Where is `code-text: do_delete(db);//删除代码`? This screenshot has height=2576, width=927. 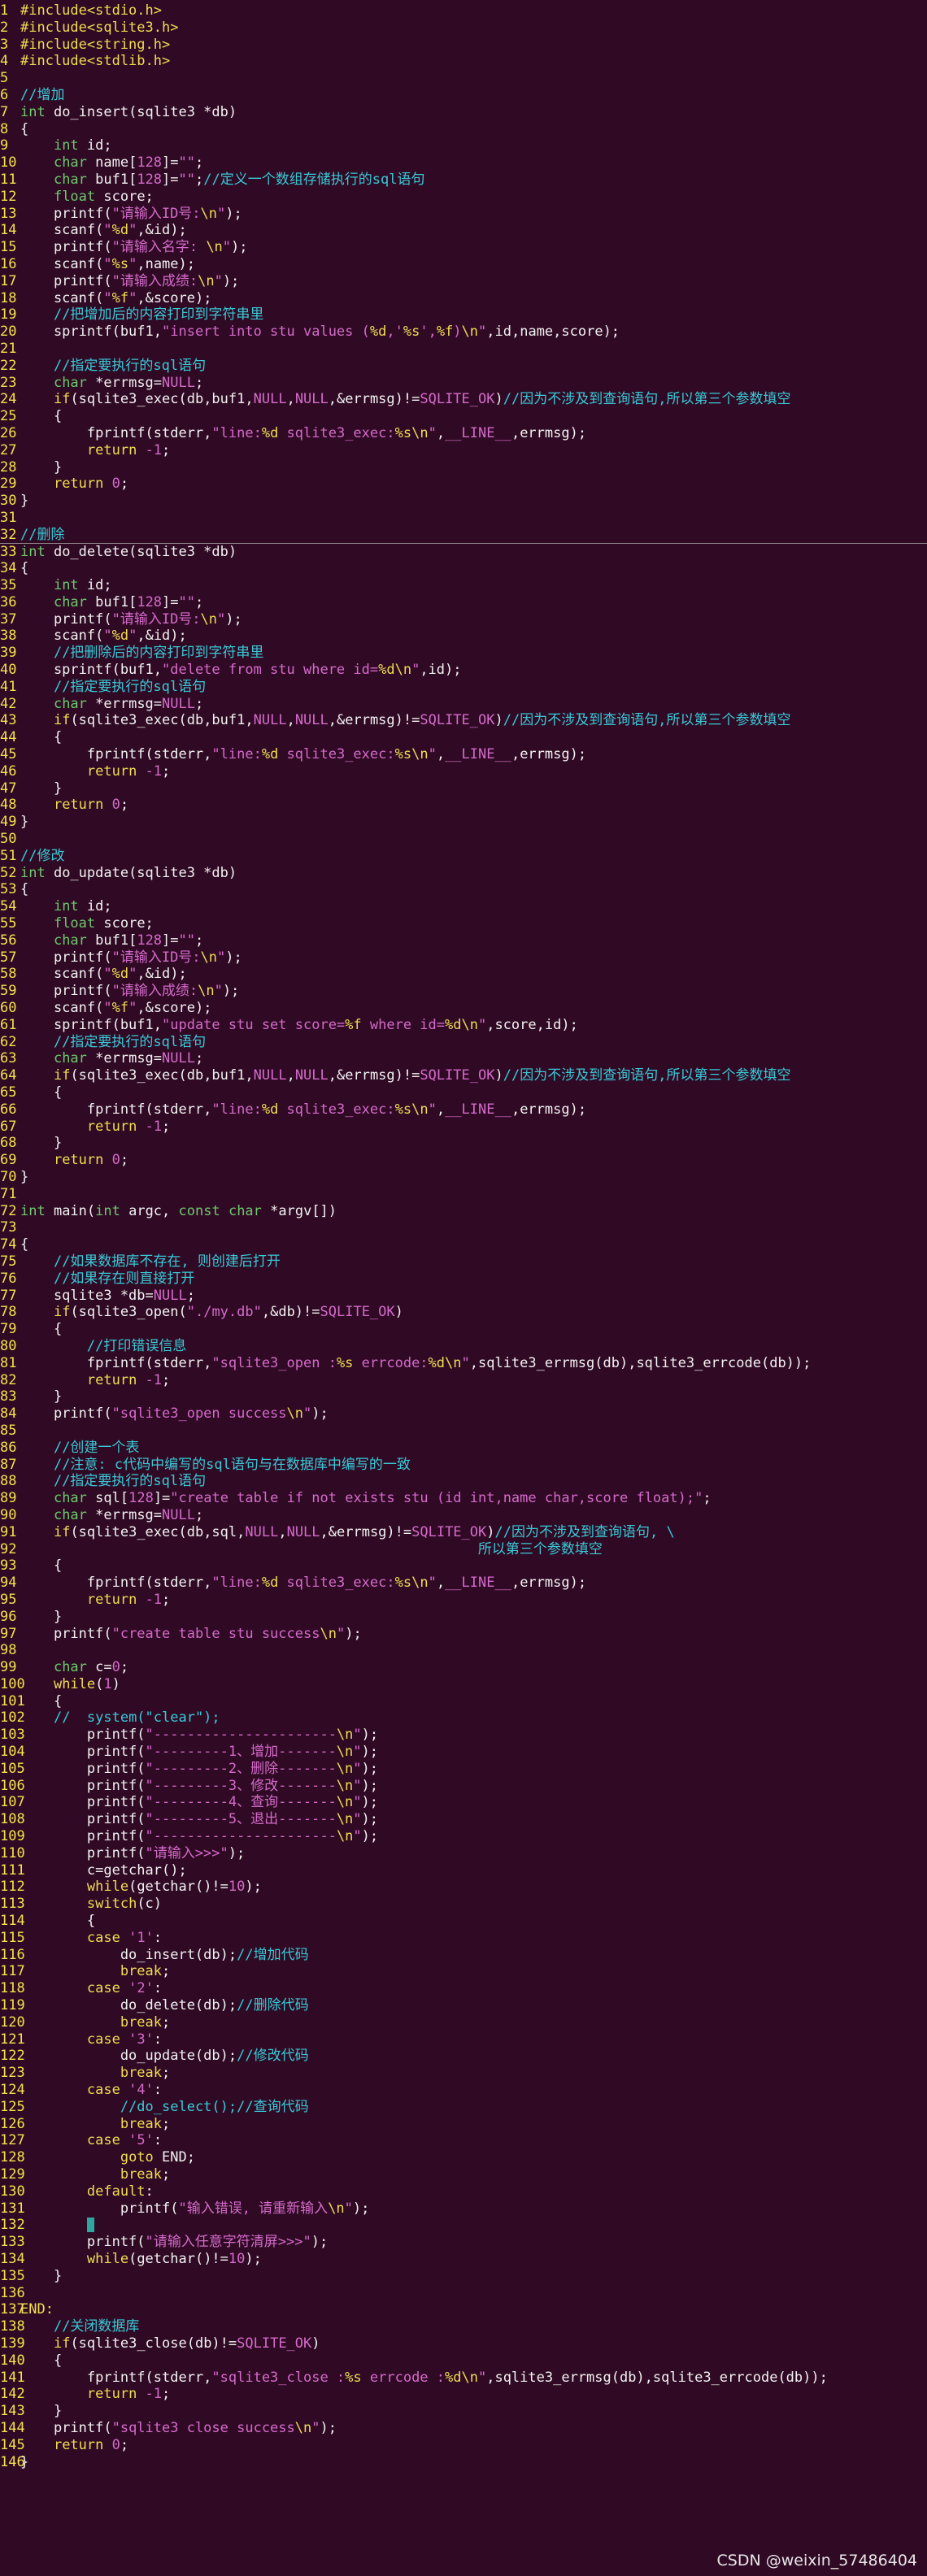
code-text: do_delete(db);//删除代码 is located at coordinates (164, 2005).